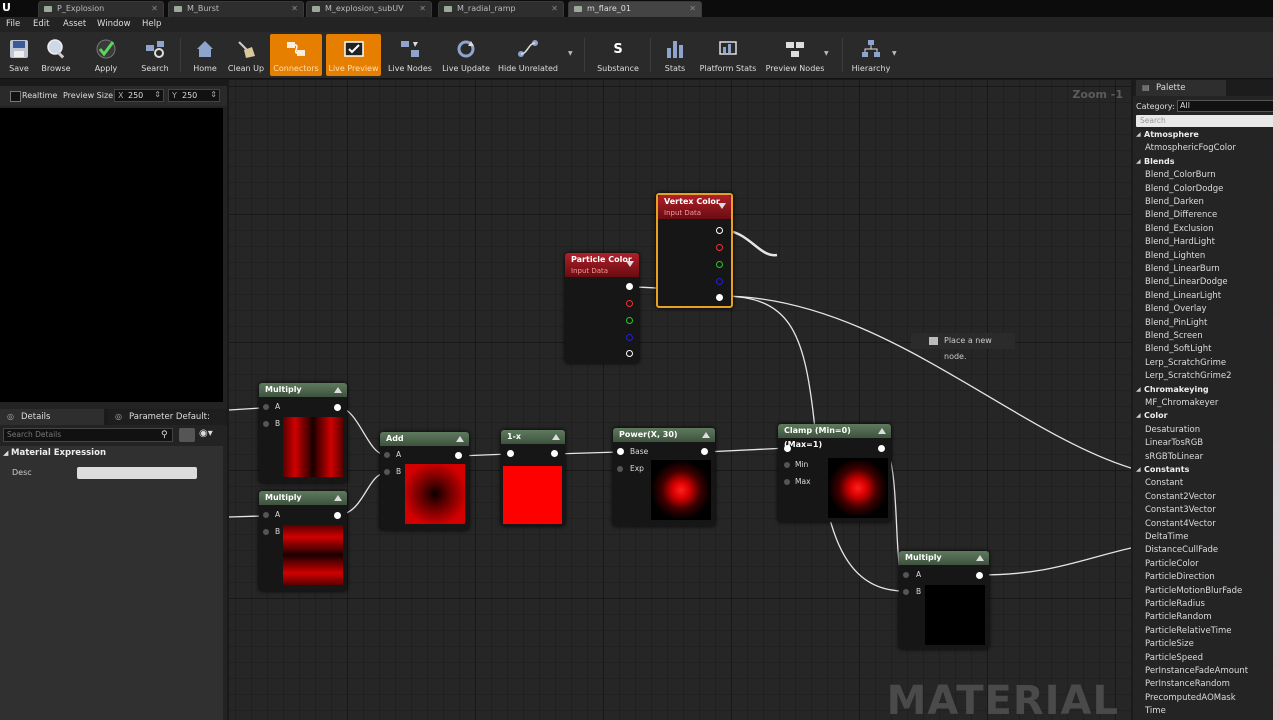 The width and height of the screenshot is (1280, 720). I want to click on node-vertex-color: Vertex Color Input Data, so click(694, 250).